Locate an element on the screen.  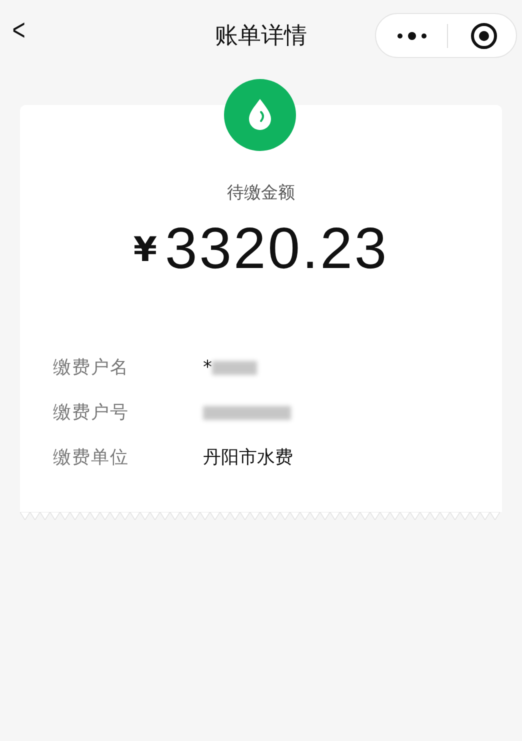
back-button: < is located at coordinates (19, 31).